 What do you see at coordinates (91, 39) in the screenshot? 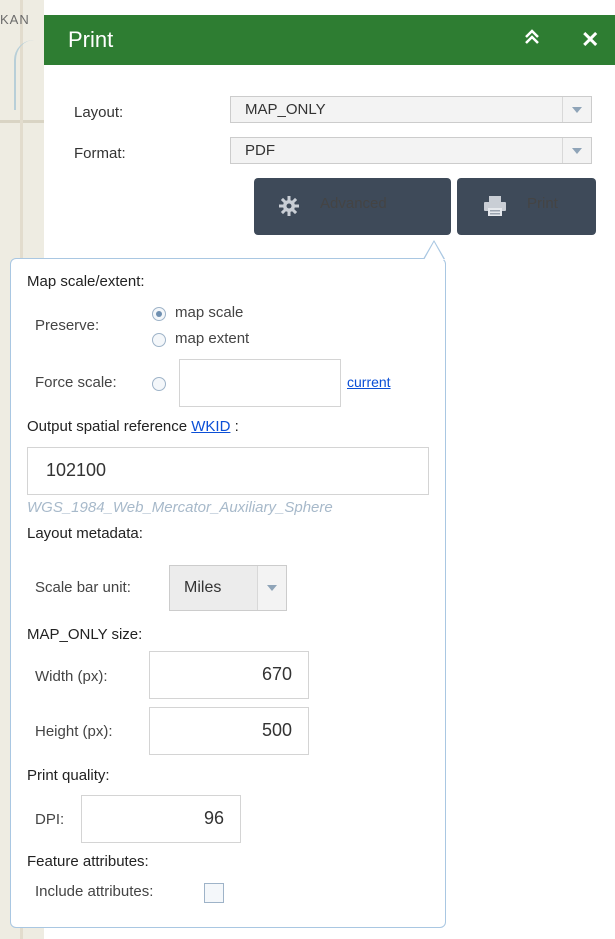
I see `panel-title: Print` at bounding box center [91, 39].